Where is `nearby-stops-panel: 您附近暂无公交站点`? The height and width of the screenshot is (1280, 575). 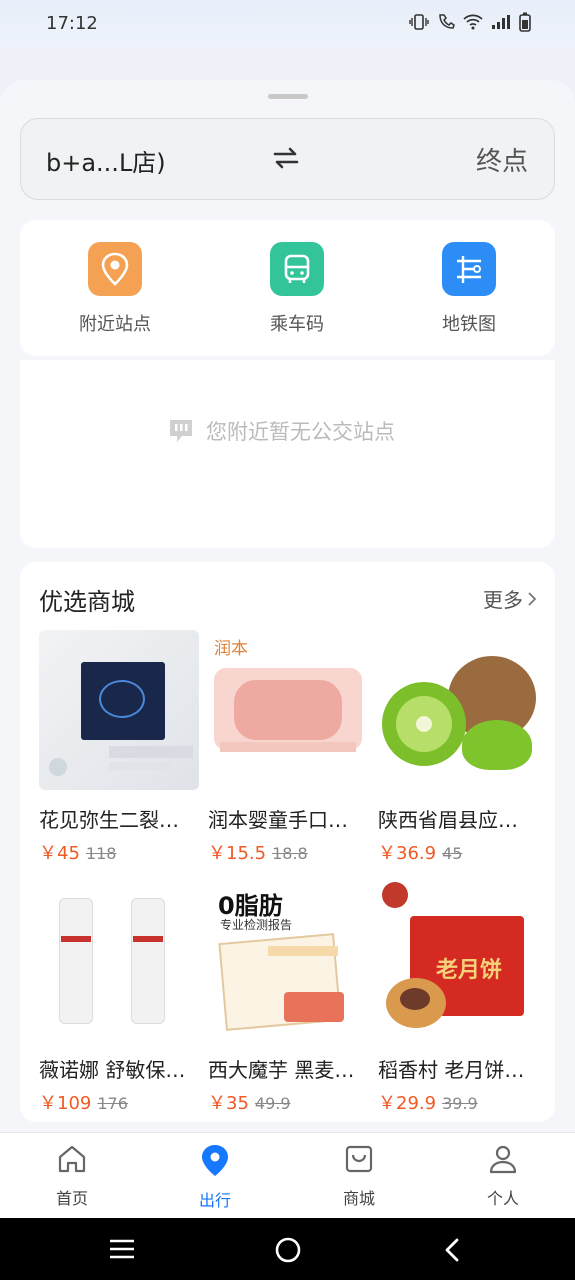 nearby-stops-panel: 您附近暂无公交站点 is located at coordinates (287, 454).